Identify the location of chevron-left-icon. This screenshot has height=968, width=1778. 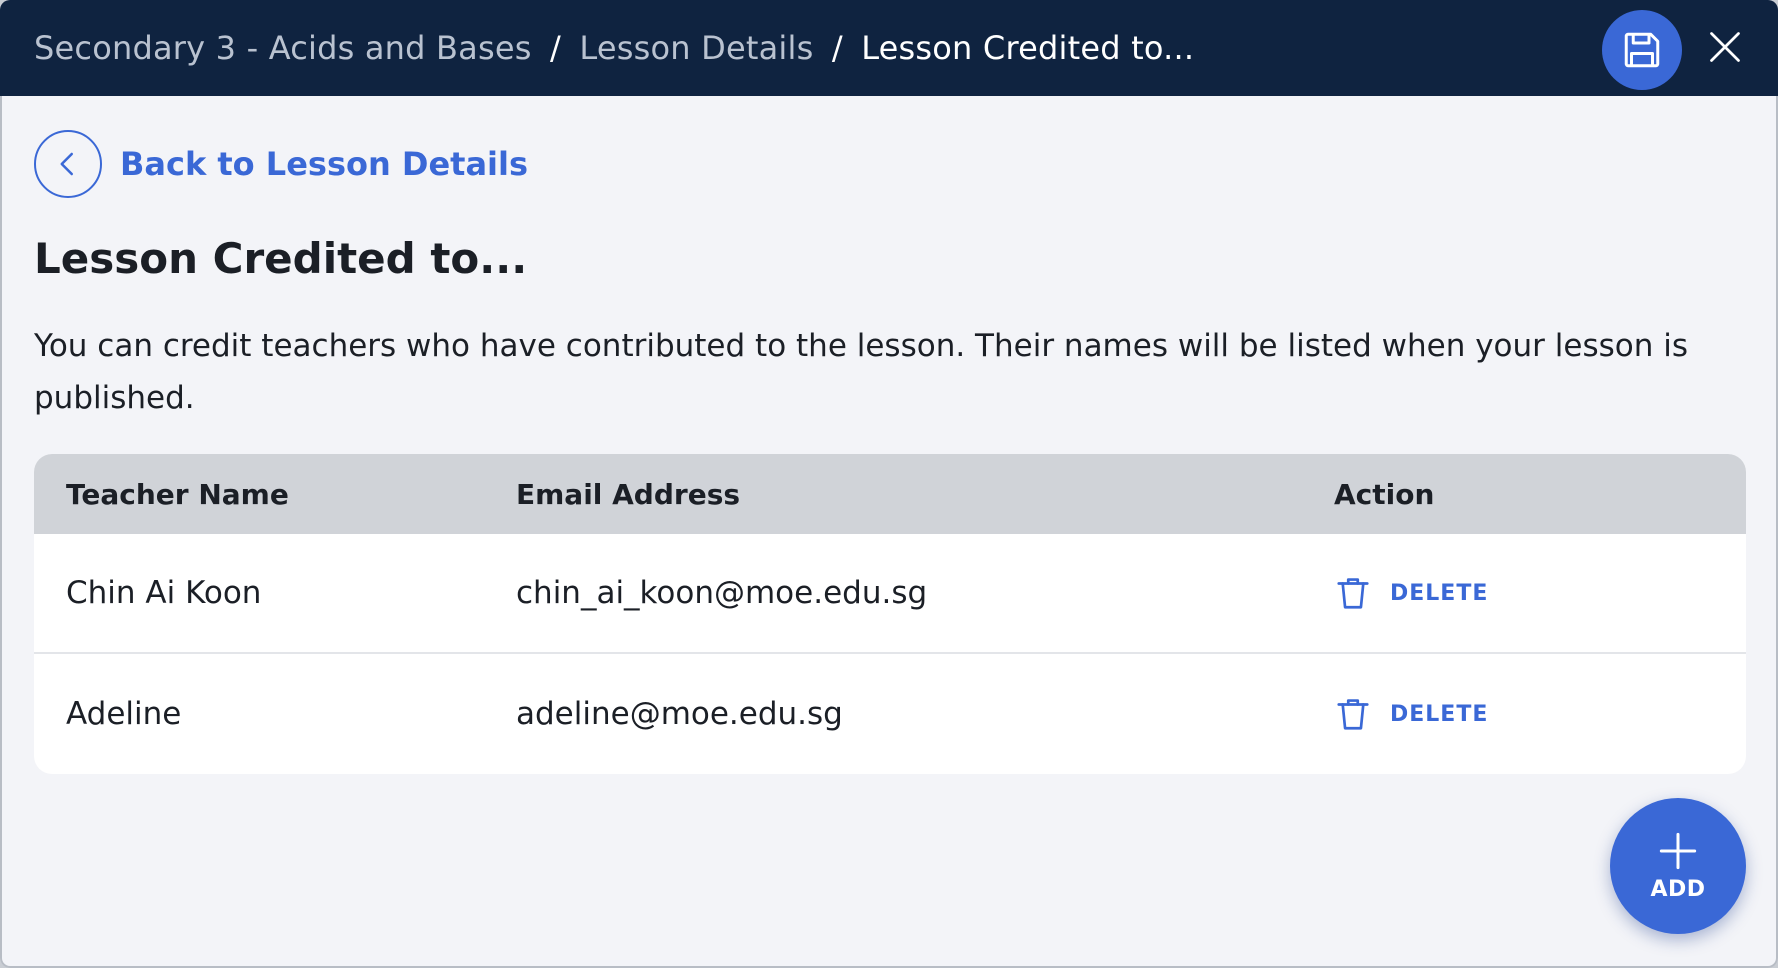
(66, 164).